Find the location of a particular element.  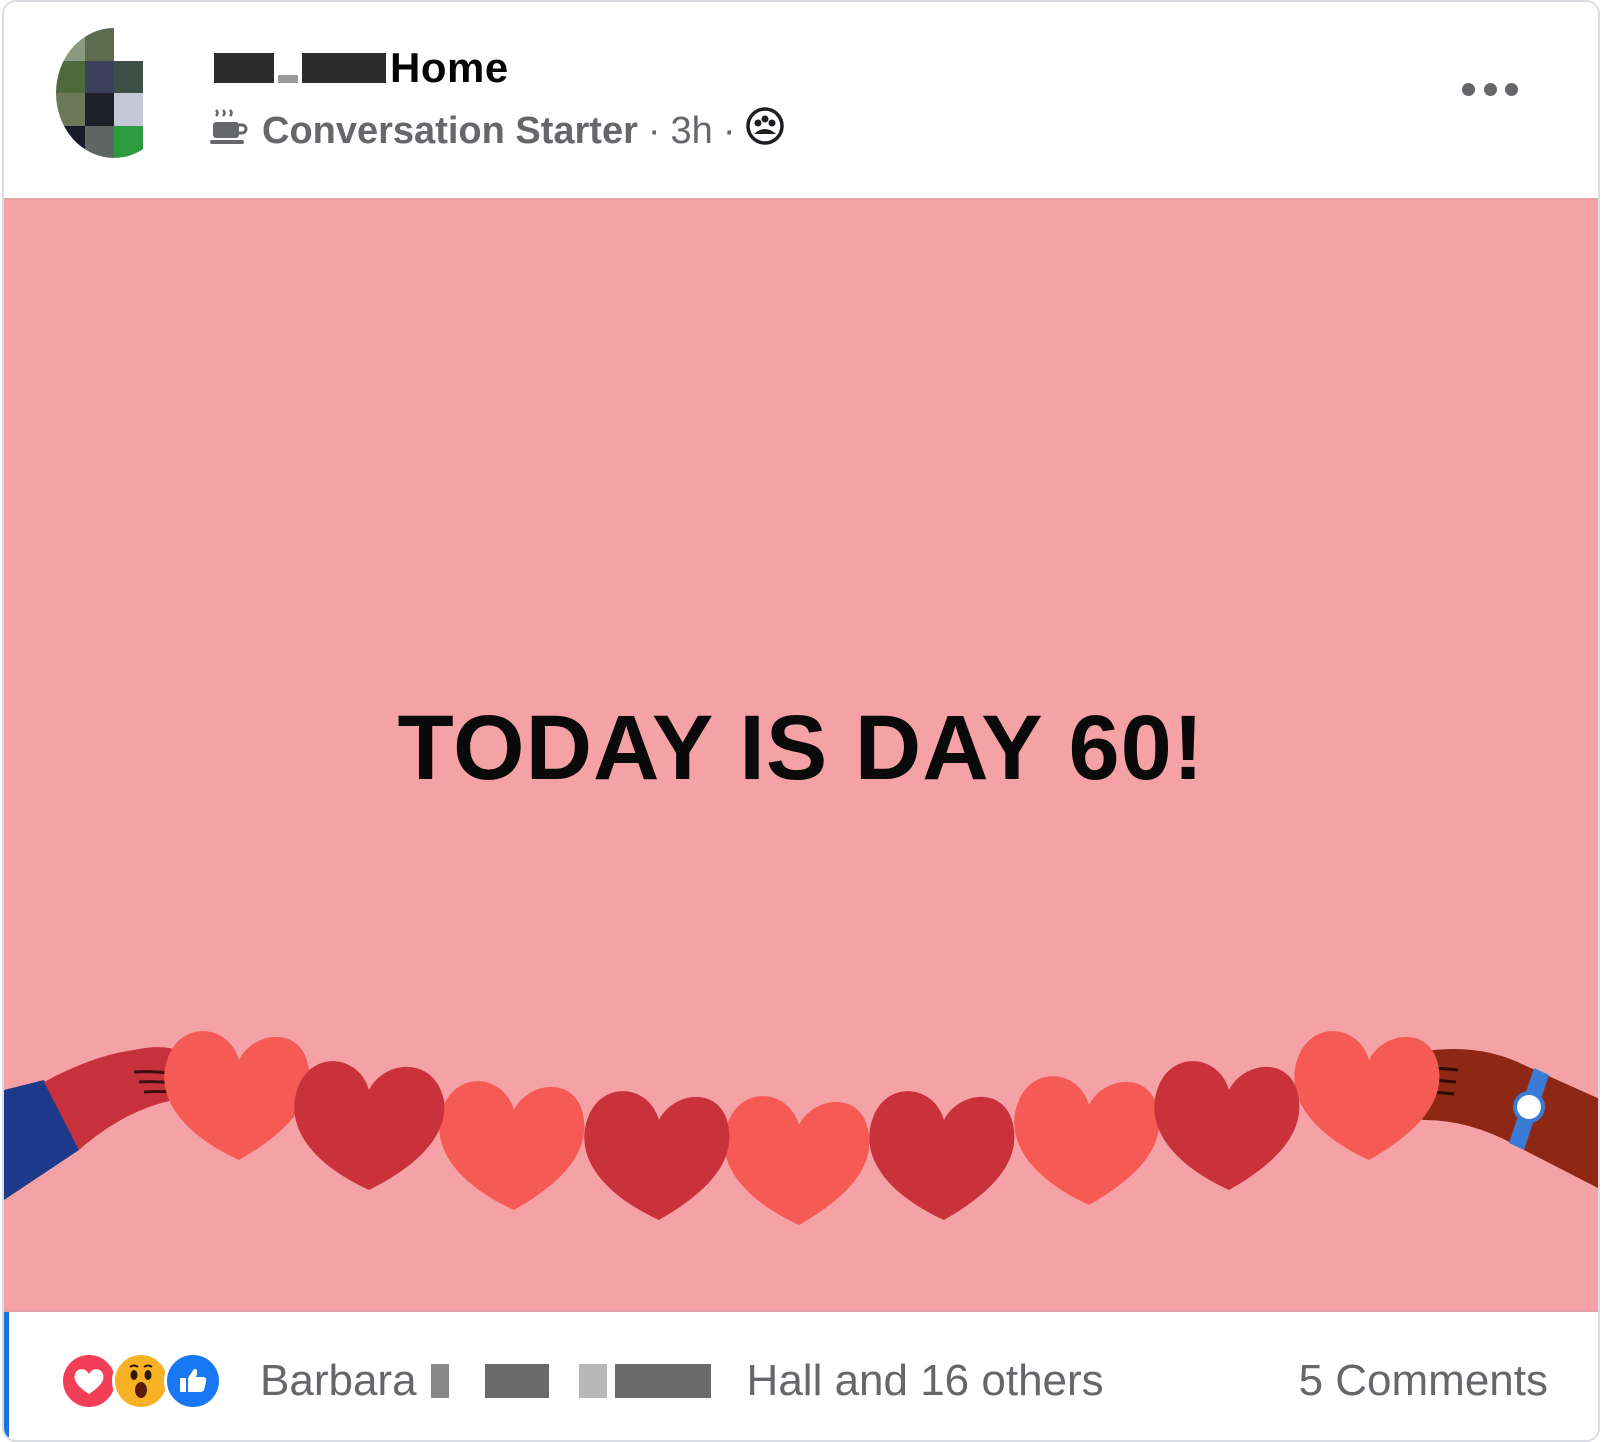

group-avatar is located at coordinates (114, 93).